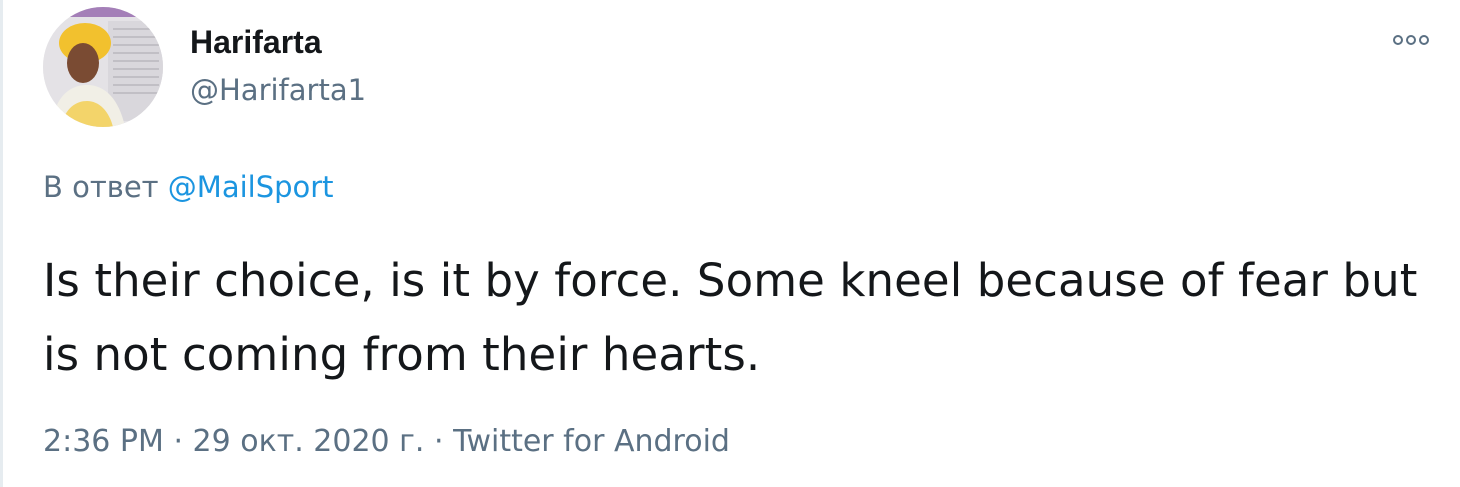  I want to click on more-options-button, so click(1411, 40).